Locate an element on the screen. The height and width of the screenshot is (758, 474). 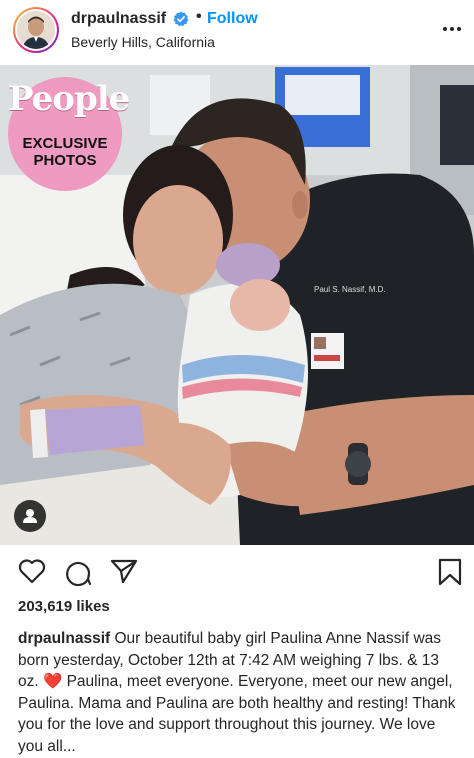
location-link: Beverly Hills, California is located at coordinates (143, 42).